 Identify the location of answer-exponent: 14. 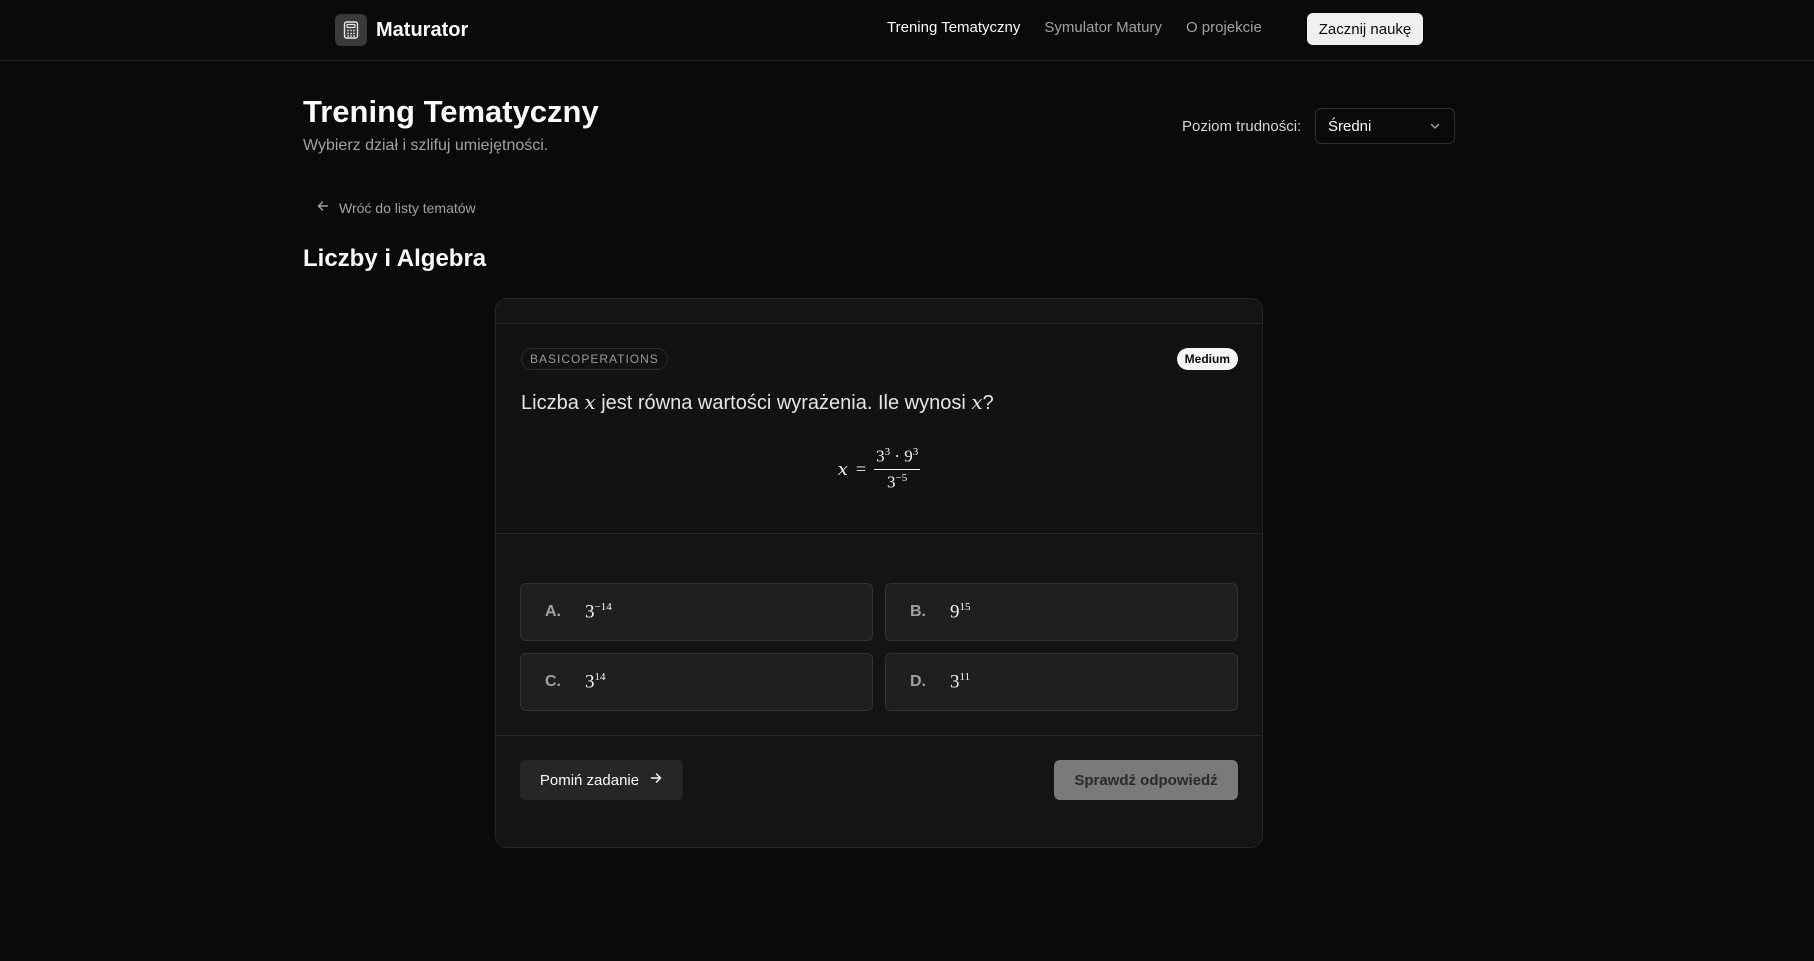
(600, 676).